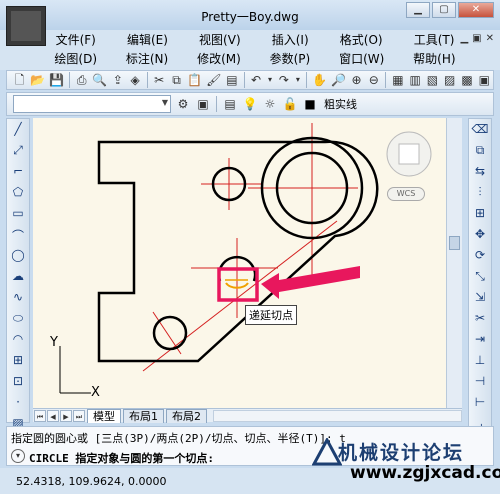  What do you see at coordinates (18, 131) in the screenshot?
I see `line-icon: ╱` at bounding box center [18, 131].